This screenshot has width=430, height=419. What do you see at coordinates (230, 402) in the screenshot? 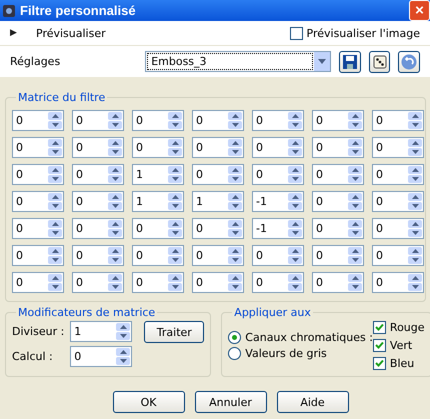
I see `dialog-button: Annuler` at bounding box center [230, 402].